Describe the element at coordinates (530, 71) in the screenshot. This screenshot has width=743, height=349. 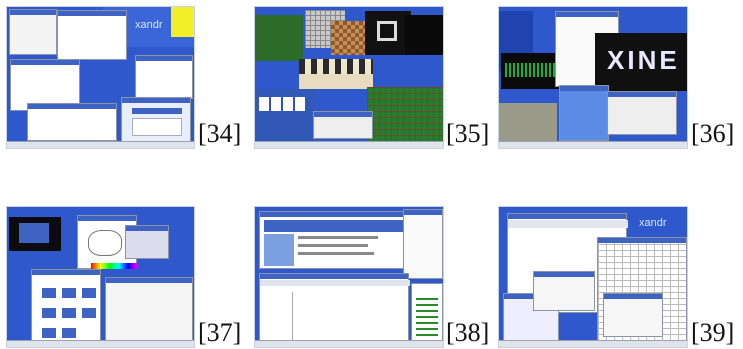
I see `media-visualizer` at that location.